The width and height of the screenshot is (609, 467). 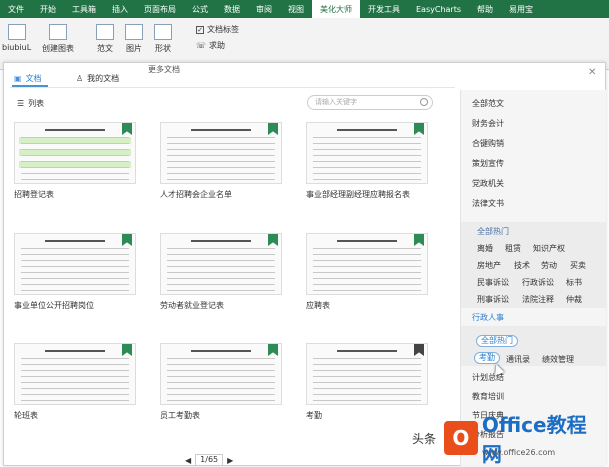 I want to click on shape-button: 形状, so click(x=163, y=39).